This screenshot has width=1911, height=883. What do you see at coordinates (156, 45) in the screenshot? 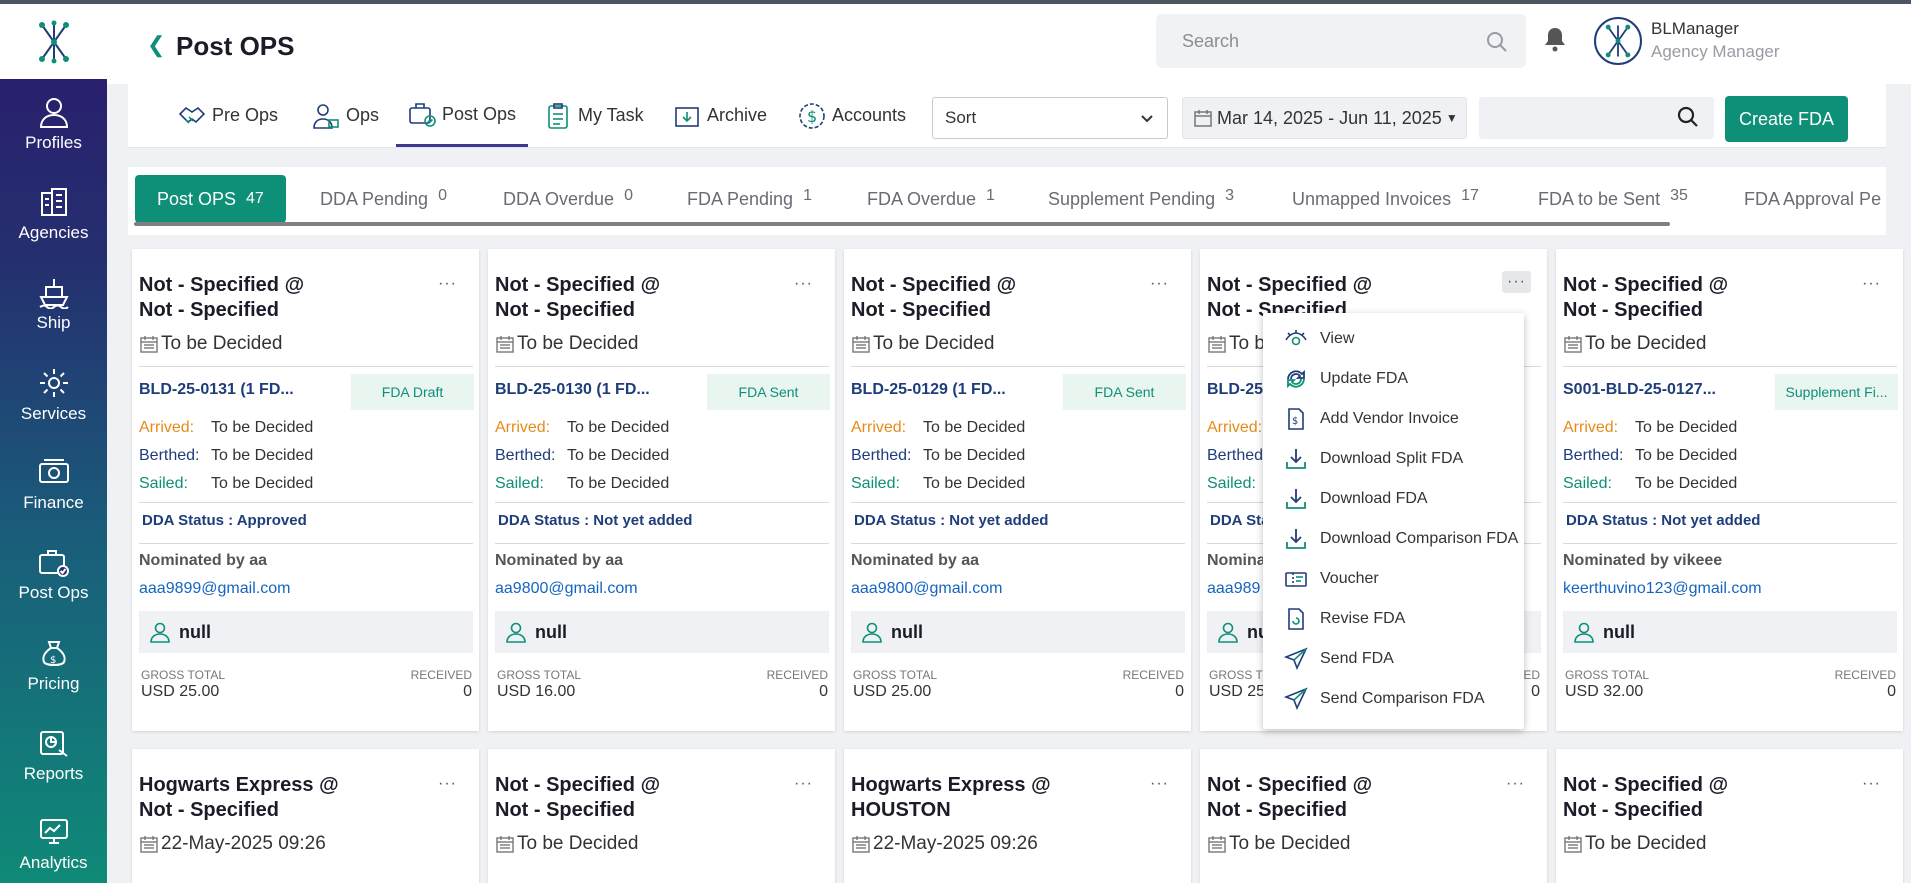
I see `back-arrow-icon: ❮` at bounding box center [156, 45].